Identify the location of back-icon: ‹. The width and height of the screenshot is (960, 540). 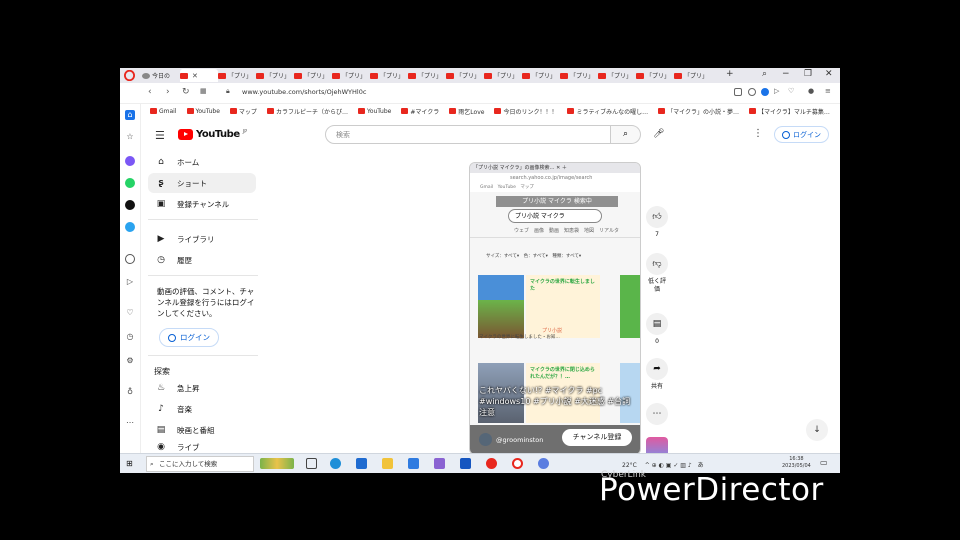
(150, 92).